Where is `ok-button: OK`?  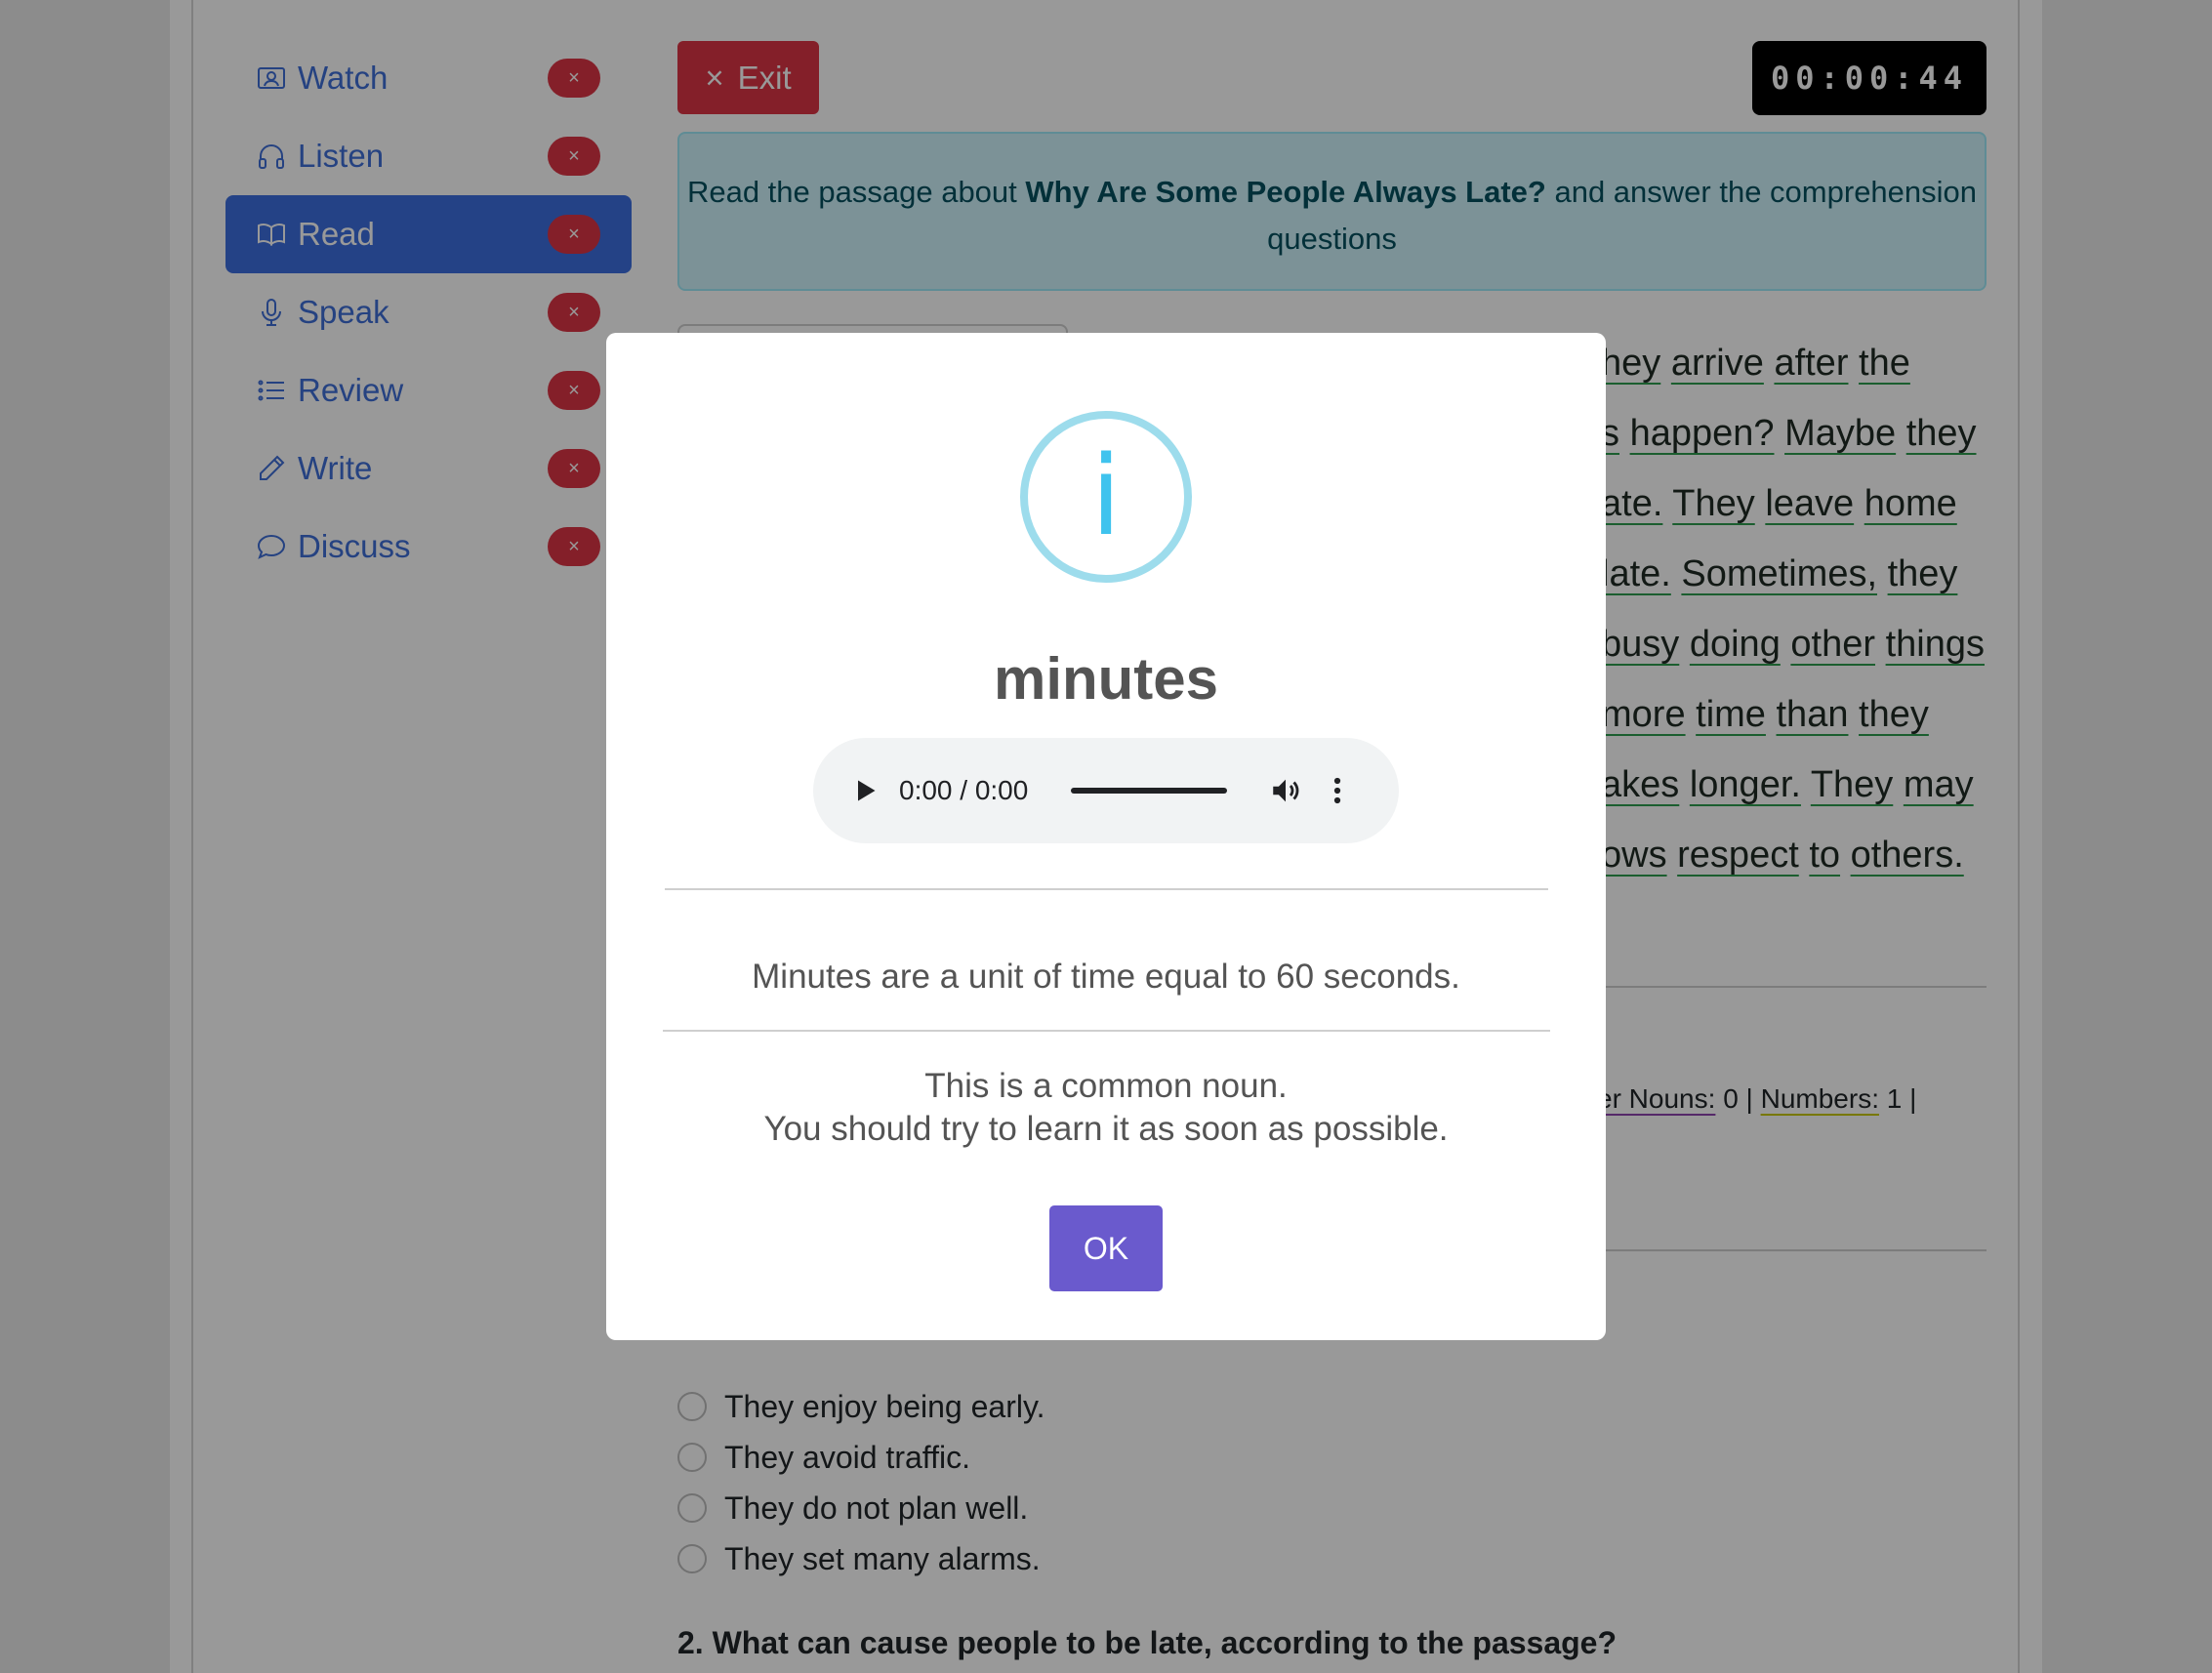
ok-button: OK is located at coordinates (1106, 1248).